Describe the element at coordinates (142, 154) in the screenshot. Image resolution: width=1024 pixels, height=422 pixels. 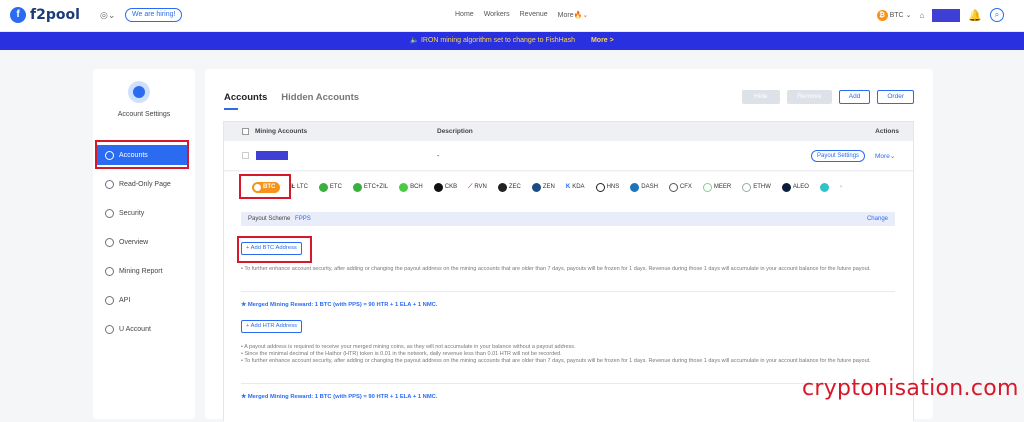
I see `highlight-accounts` at that location.